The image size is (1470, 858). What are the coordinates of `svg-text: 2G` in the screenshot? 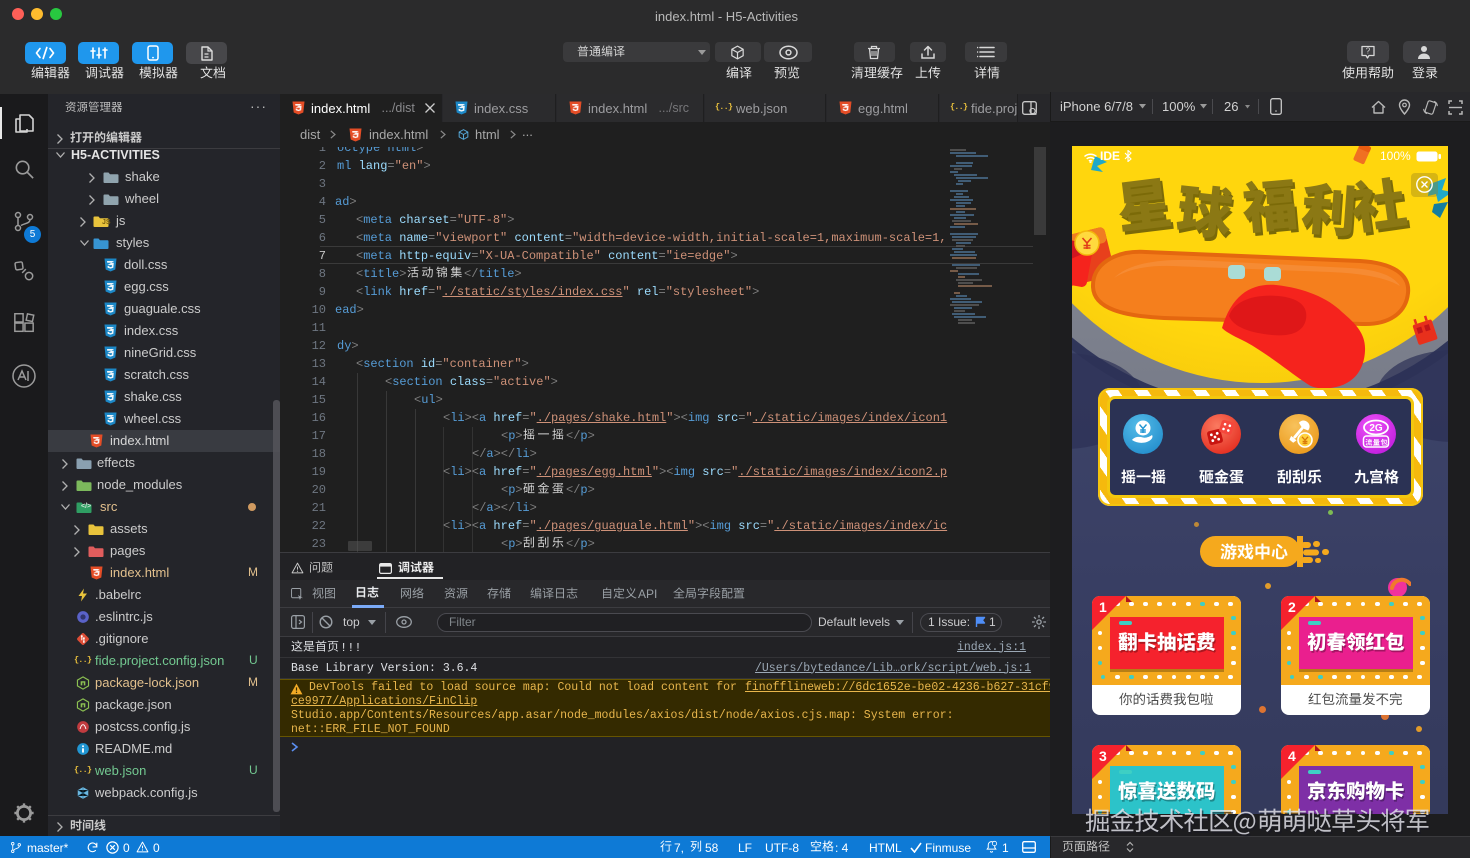 It's located at (1376, 428).